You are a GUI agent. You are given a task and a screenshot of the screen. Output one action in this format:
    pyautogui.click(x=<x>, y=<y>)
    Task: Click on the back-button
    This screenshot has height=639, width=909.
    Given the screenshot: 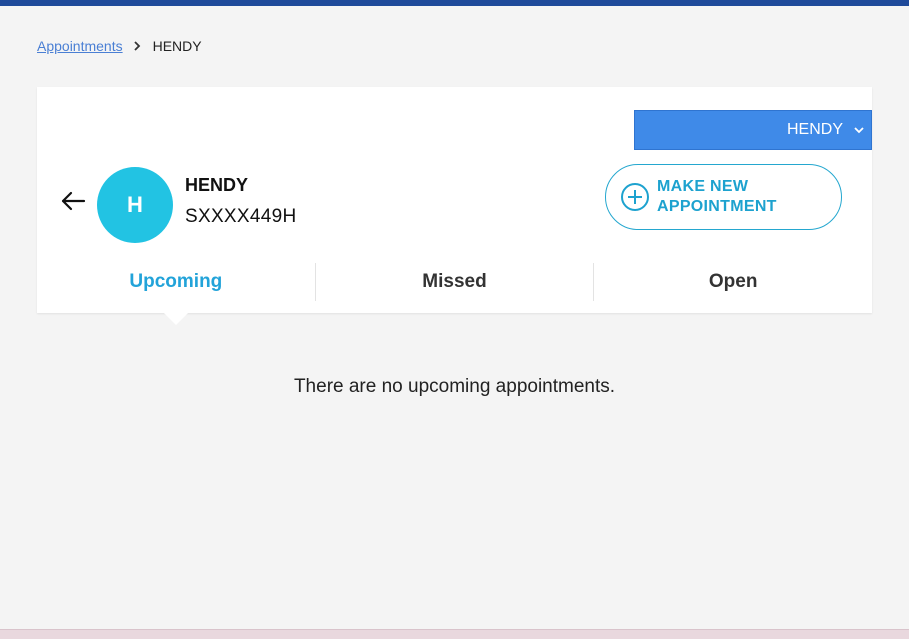 What is the action you would take?
    pyautogui.click(x=73, y=201)
    